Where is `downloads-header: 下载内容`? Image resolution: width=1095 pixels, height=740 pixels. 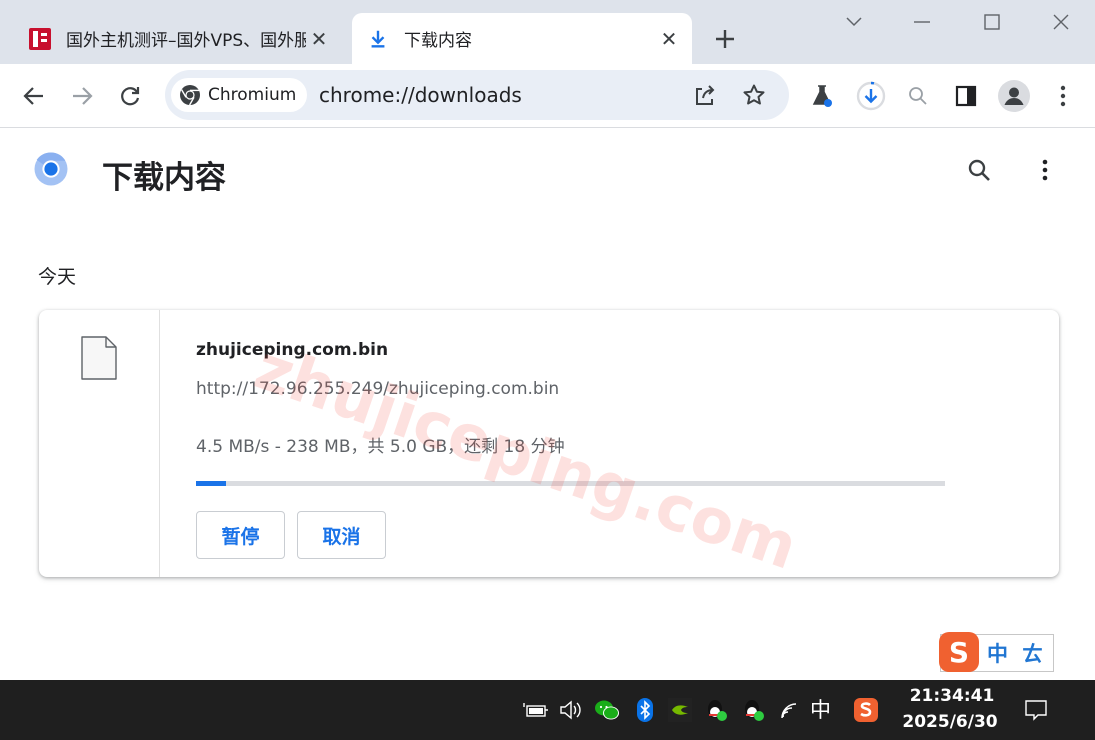 downloads-header: 下载内容 is located at coordinates (547, 173).